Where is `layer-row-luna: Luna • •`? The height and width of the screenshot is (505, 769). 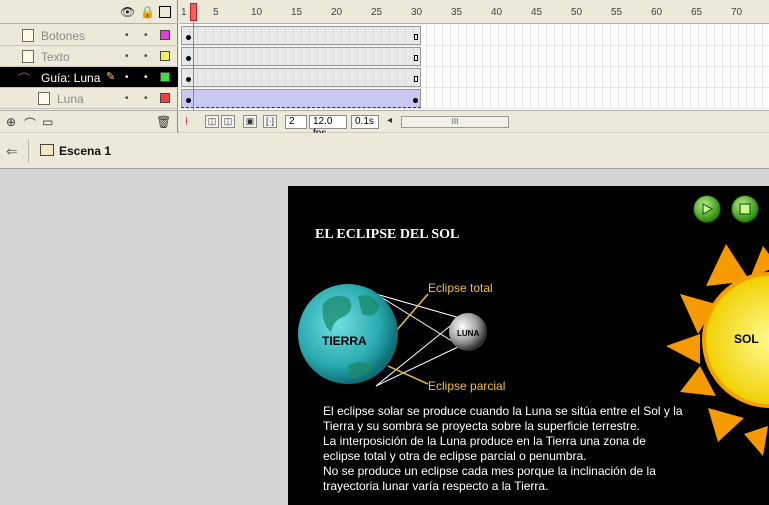
layer-row-luna: Luna • • is located at coordinates (89, 98).